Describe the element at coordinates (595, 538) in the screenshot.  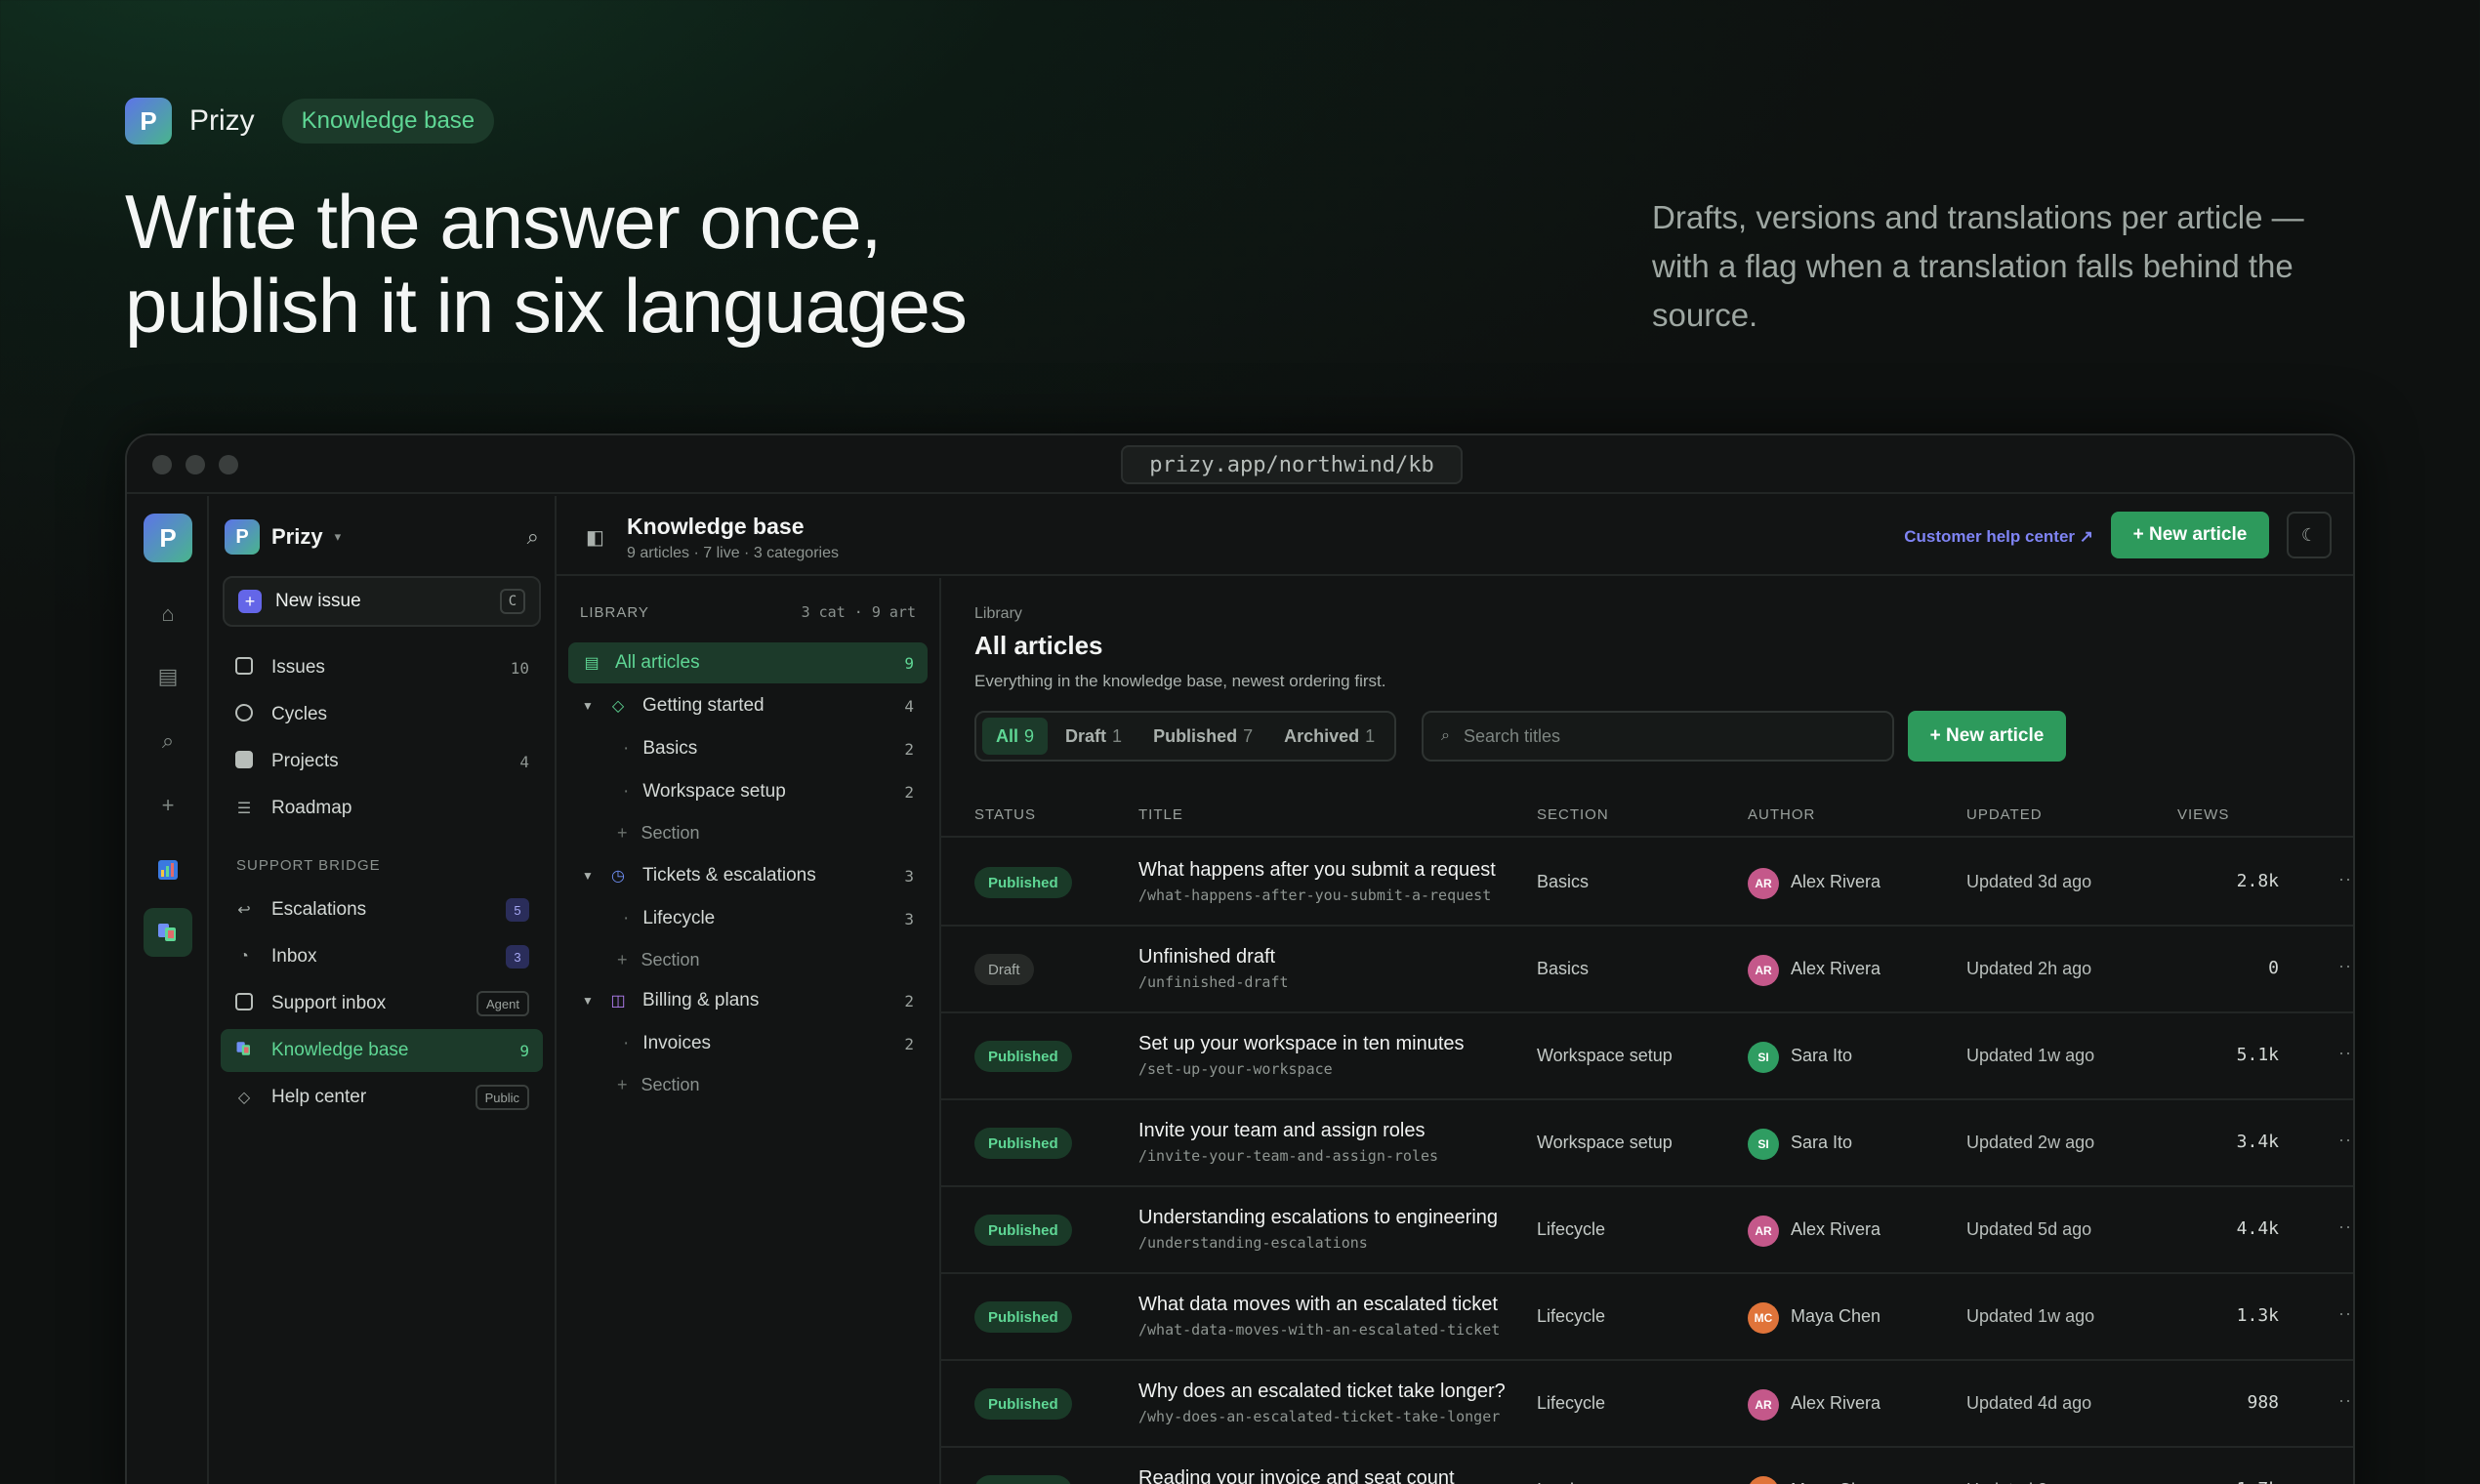
I see `sidebar-toggle-icon: ◧` at that location.